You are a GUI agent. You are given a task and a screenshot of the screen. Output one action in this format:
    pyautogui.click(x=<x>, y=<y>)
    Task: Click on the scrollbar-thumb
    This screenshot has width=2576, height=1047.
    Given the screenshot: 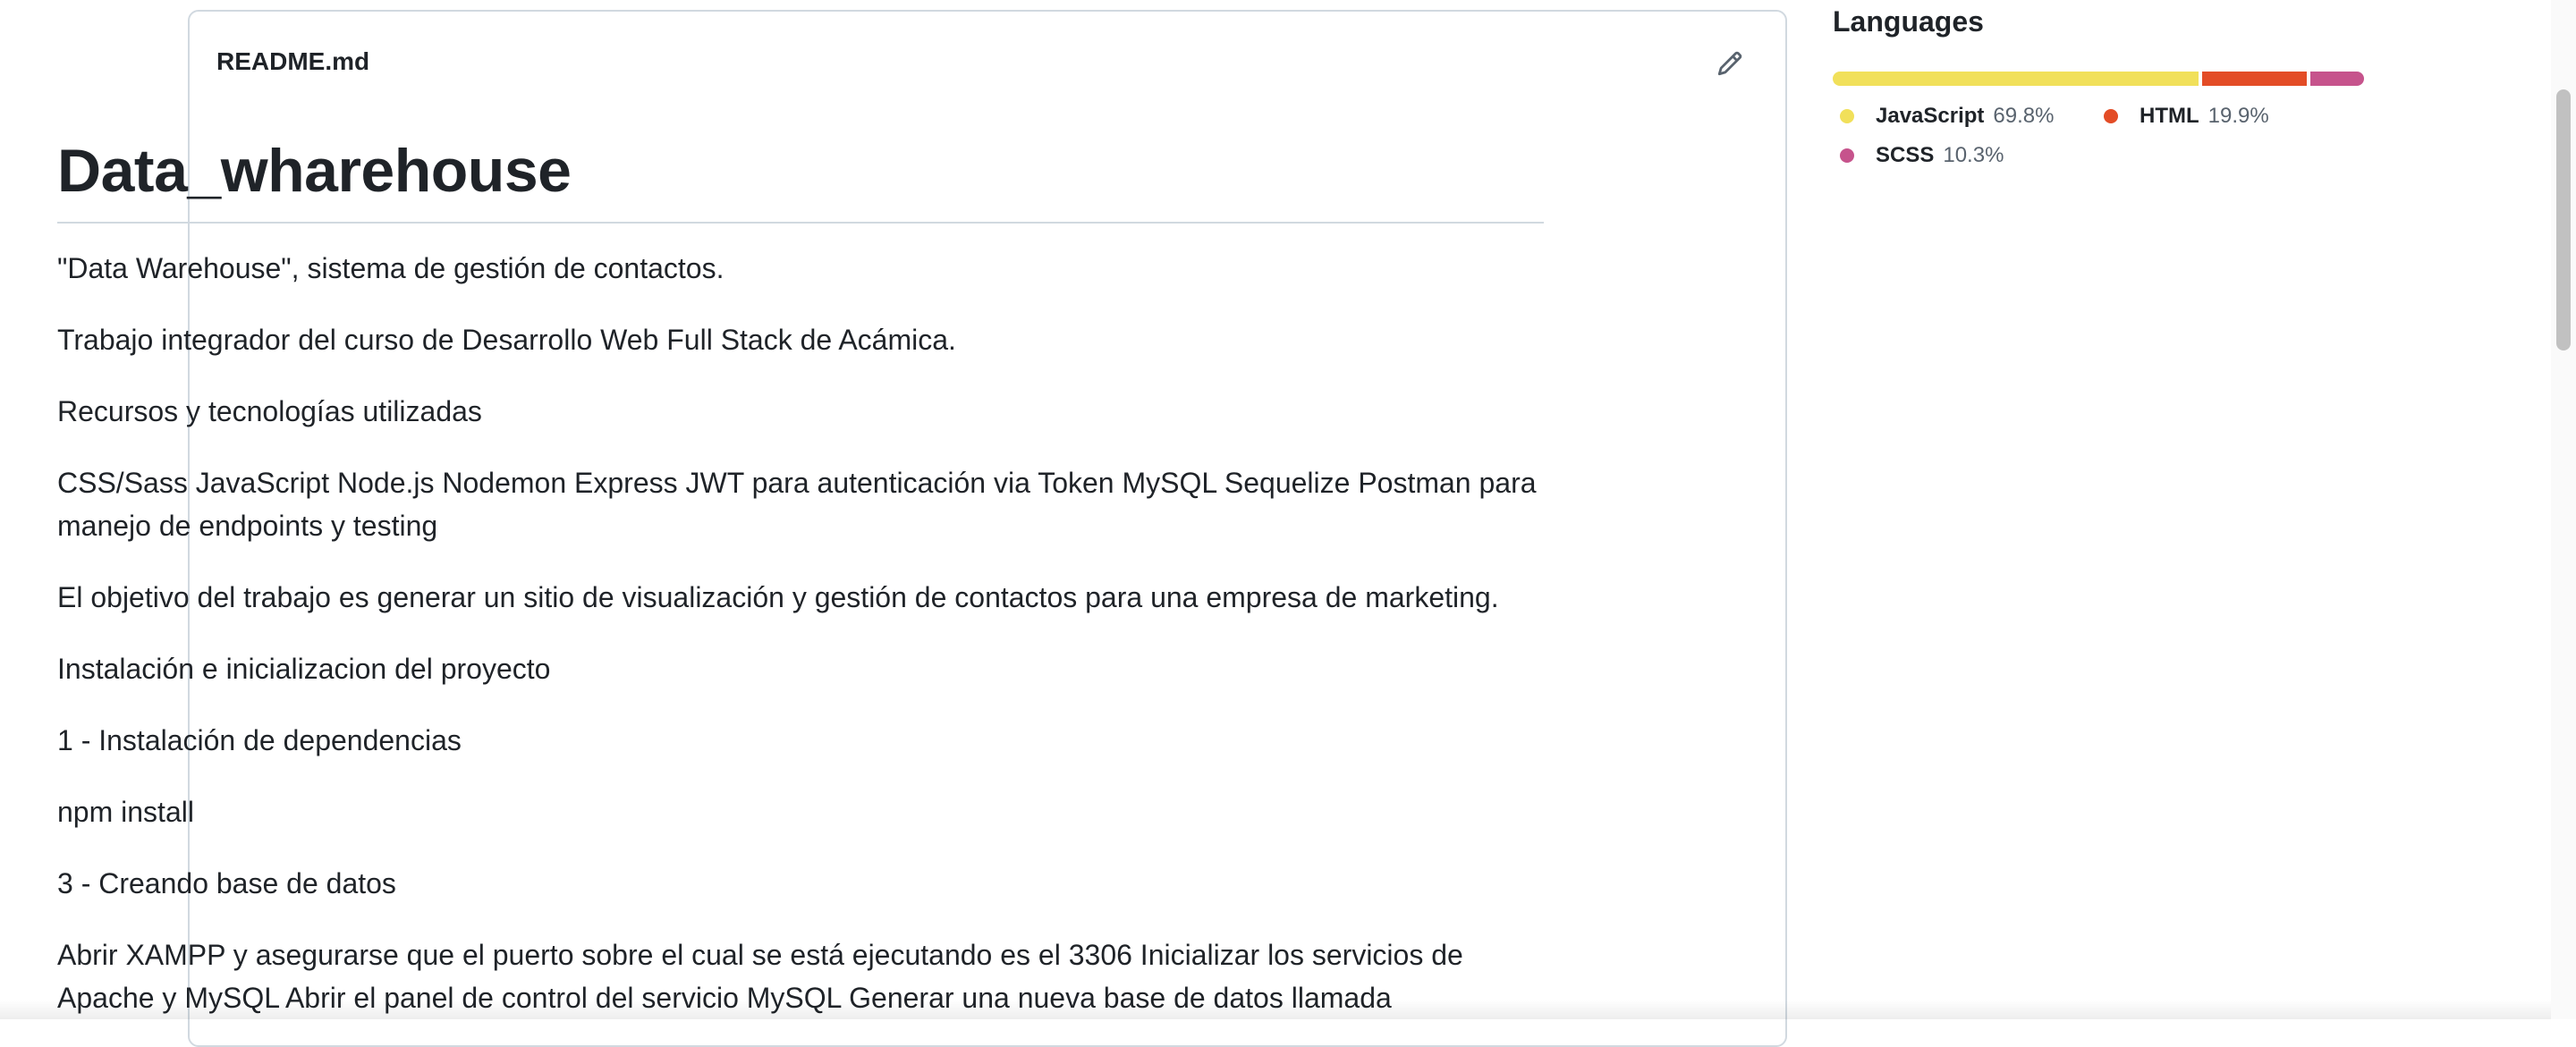 What is the action you would take?
    pyautogui.click(x=2563, y=219)
    